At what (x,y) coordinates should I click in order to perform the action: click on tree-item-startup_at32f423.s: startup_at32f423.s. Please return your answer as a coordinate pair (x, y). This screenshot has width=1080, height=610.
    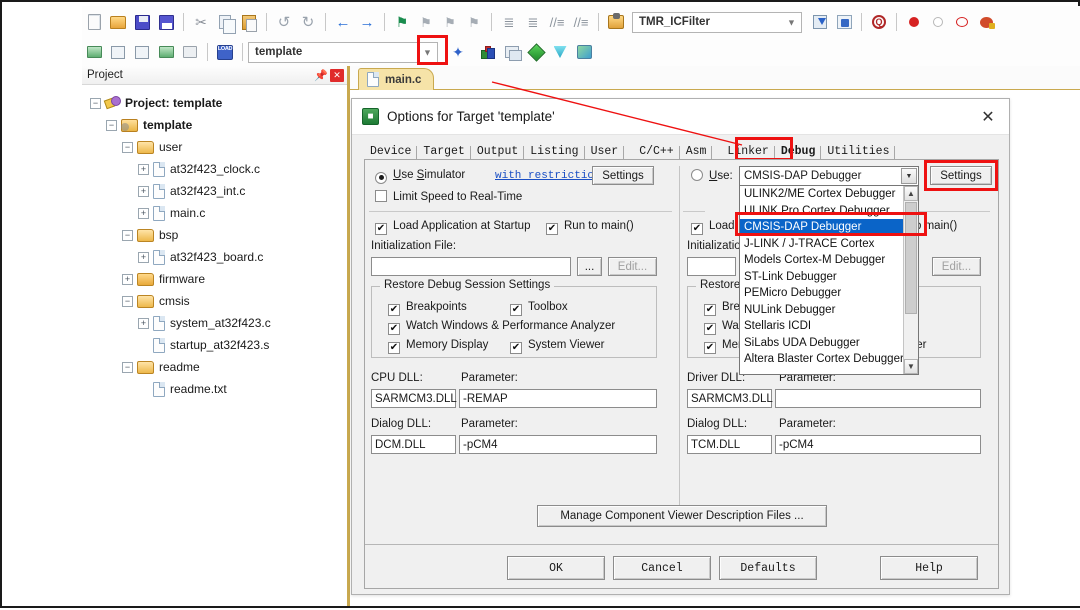
    Looking at the image, I should click on (218, 345).